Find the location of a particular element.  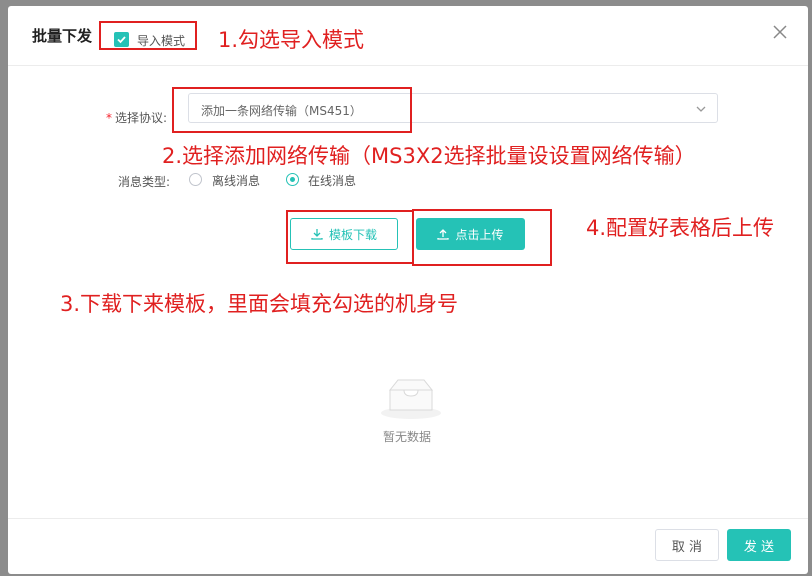

dialog-title: 批量下发 is located at coordinates (62, 36).